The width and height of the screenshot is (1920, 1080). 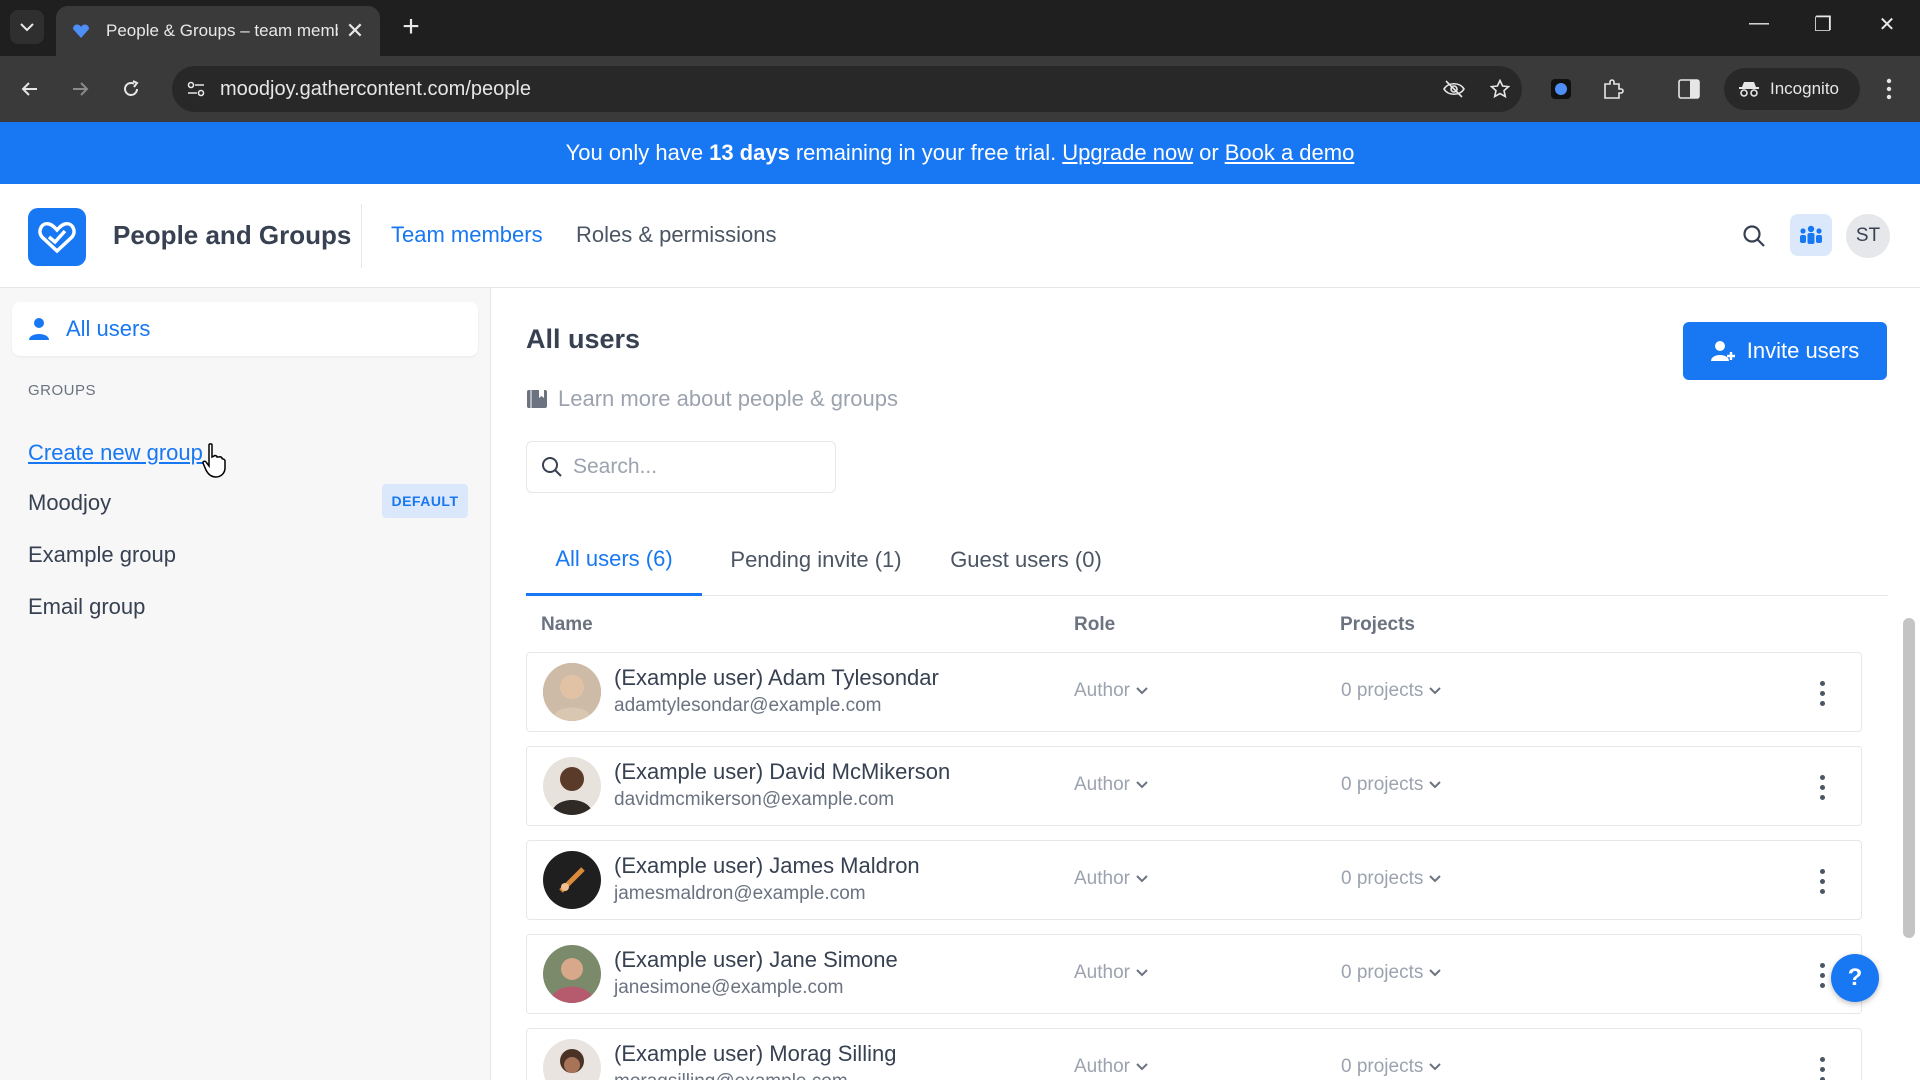 What do you see at coordinates (1095, 624) in the screenshot?
I see `column-header-role: Role` at bounding box center [1095, 624].